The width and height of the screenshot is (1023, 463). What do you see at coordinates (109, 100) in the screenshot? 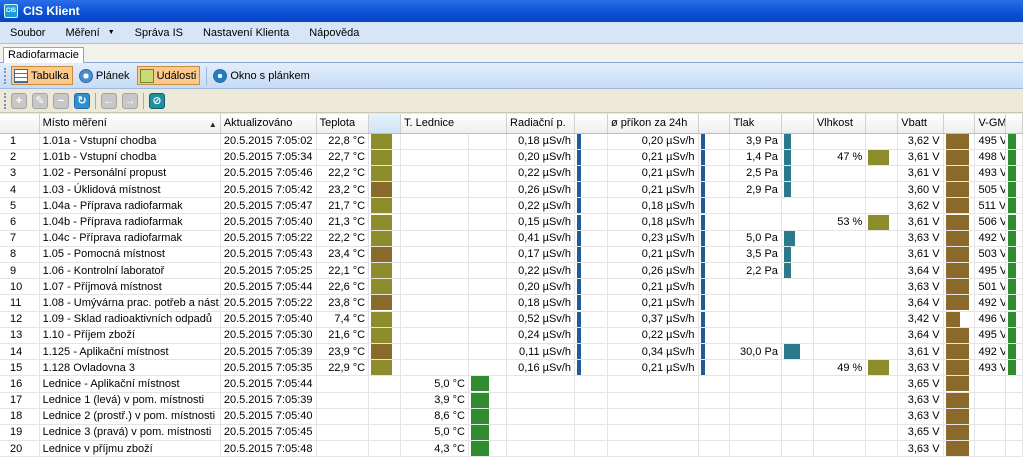
I see `back-icon: ←` at bounding box center [109, 100].